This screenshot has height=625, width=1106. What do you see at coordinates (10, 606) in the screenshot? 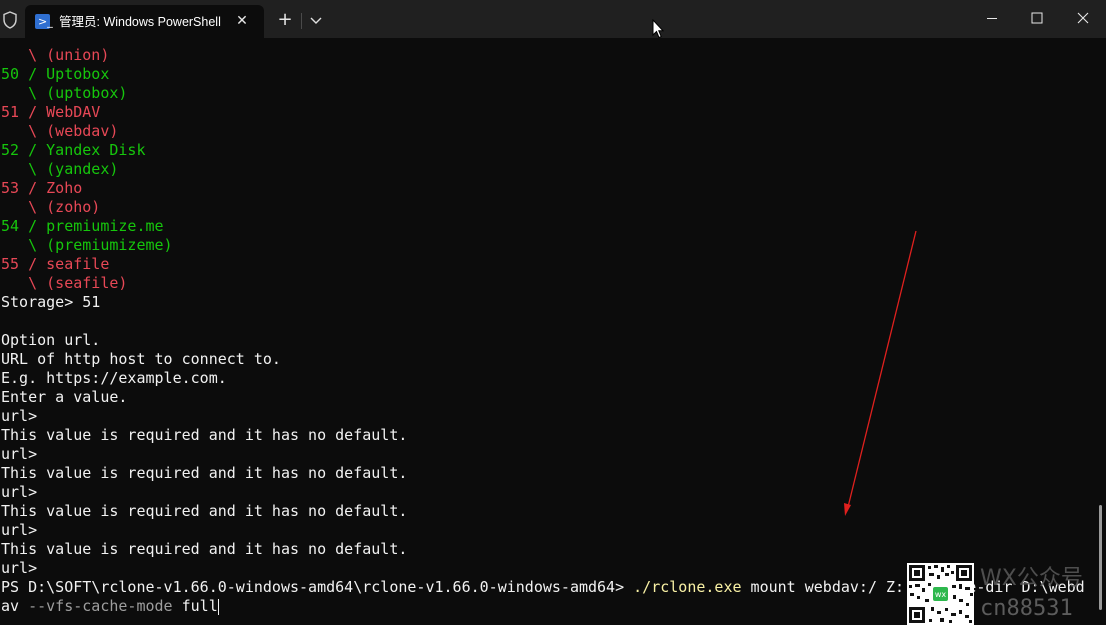
I see `command-continuation: av` at bounding box center [10, 606].